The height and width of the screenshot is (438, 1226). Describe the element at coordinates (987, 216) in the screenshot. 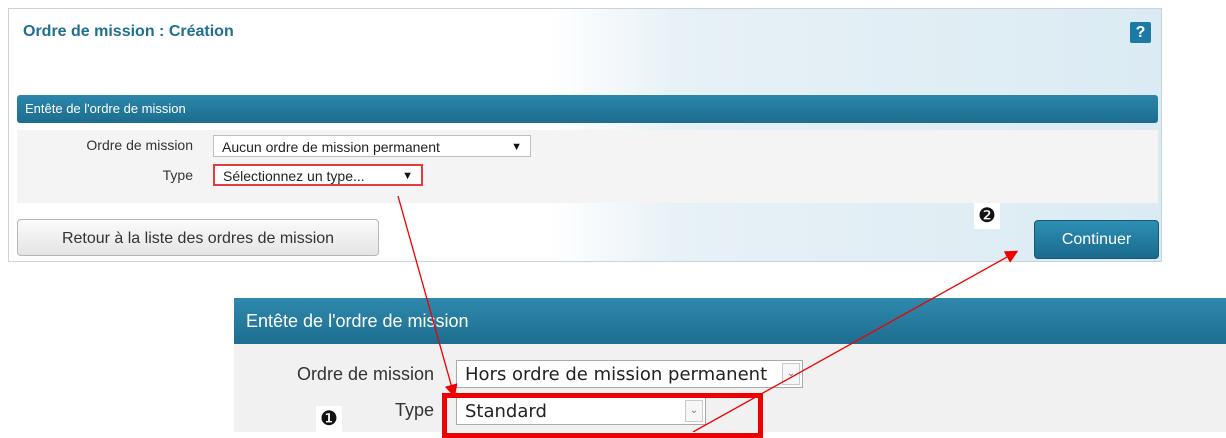

I see `step-2-marker: ❷` at that location.